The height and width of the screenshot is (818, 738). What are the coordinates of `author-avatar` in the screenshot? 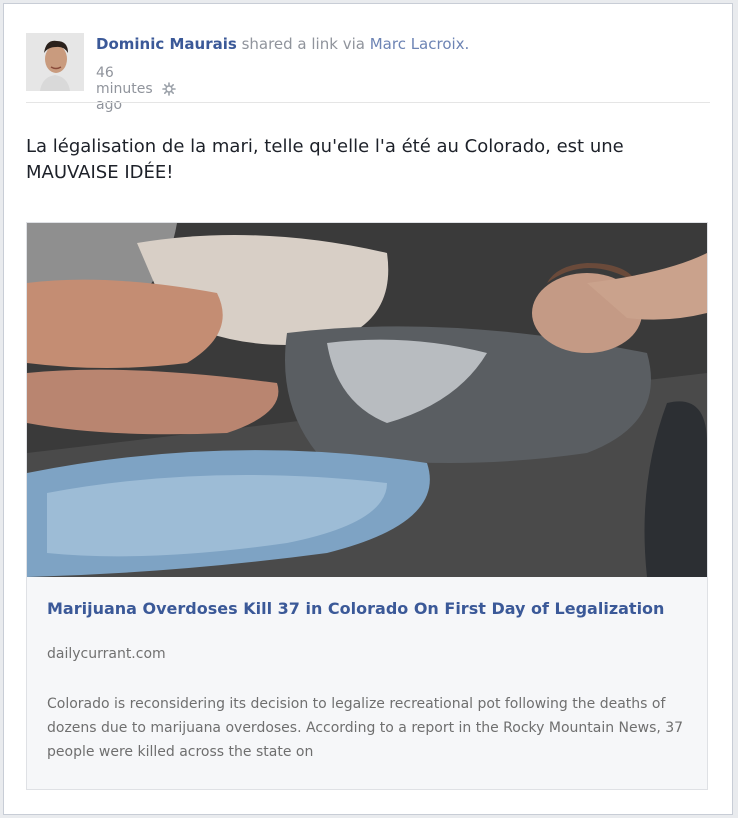 It's located at (55, 62).